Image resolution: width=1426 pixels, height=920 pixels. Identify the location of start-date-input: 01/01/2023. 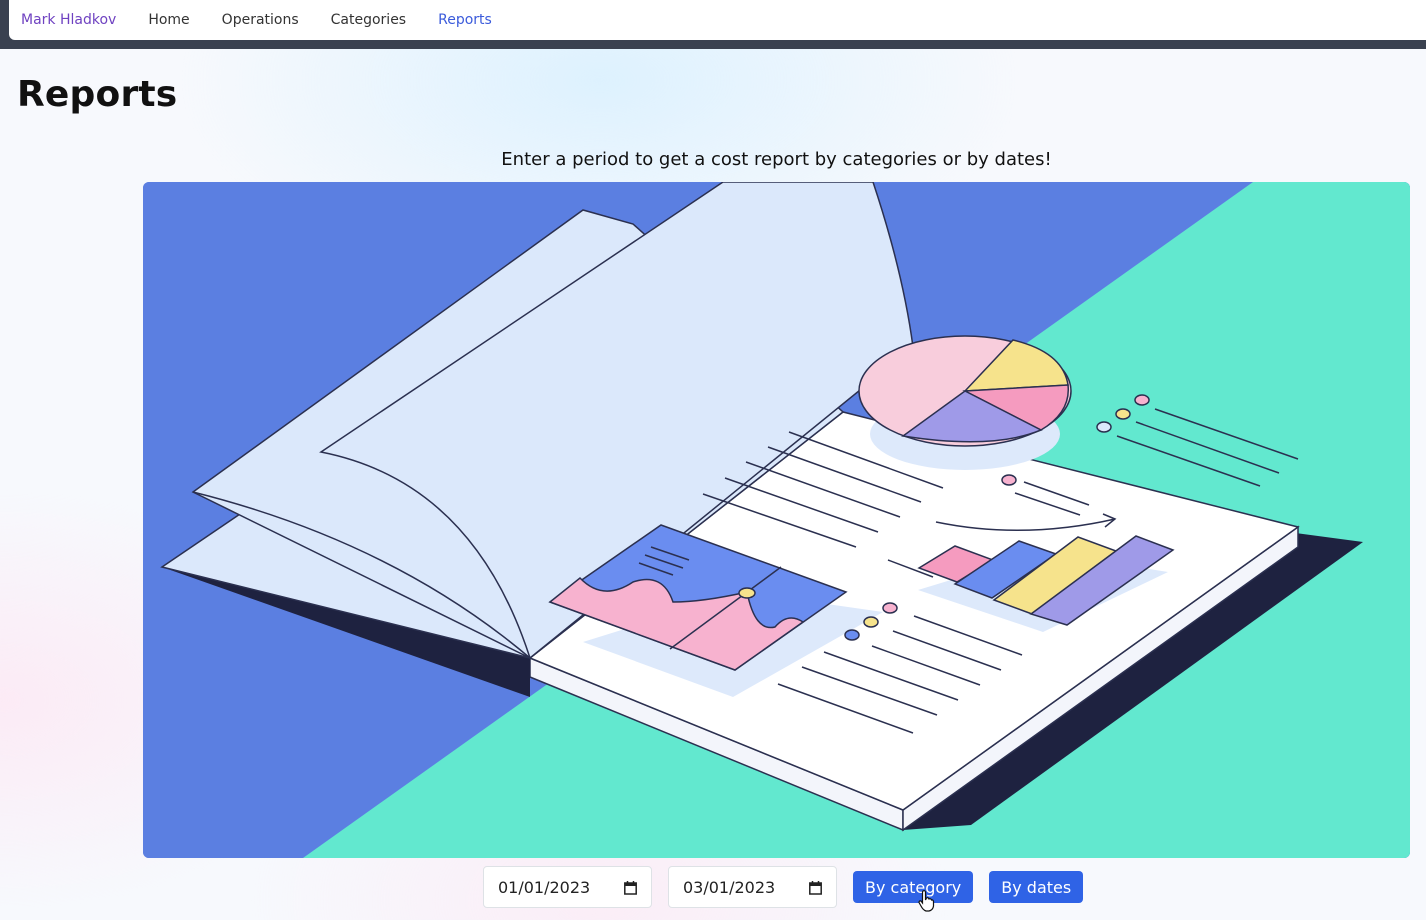
(567, 887).